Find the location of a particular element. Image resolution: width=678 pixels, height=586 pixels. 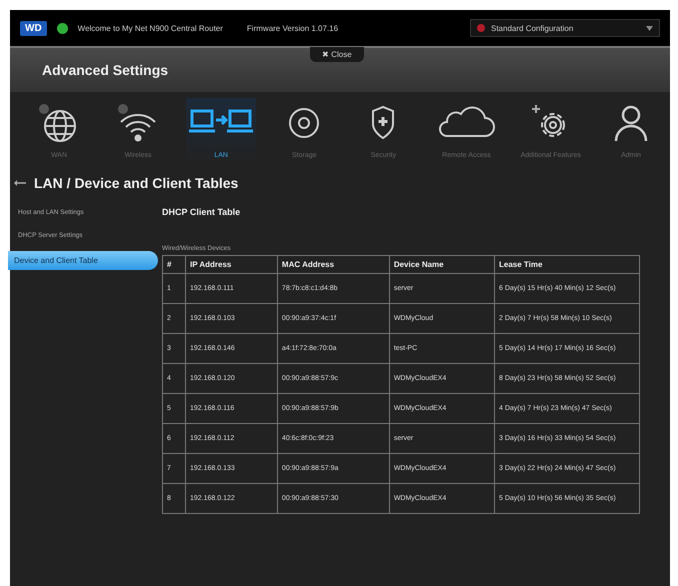

column-header: # is located at coordinates (174, 265).